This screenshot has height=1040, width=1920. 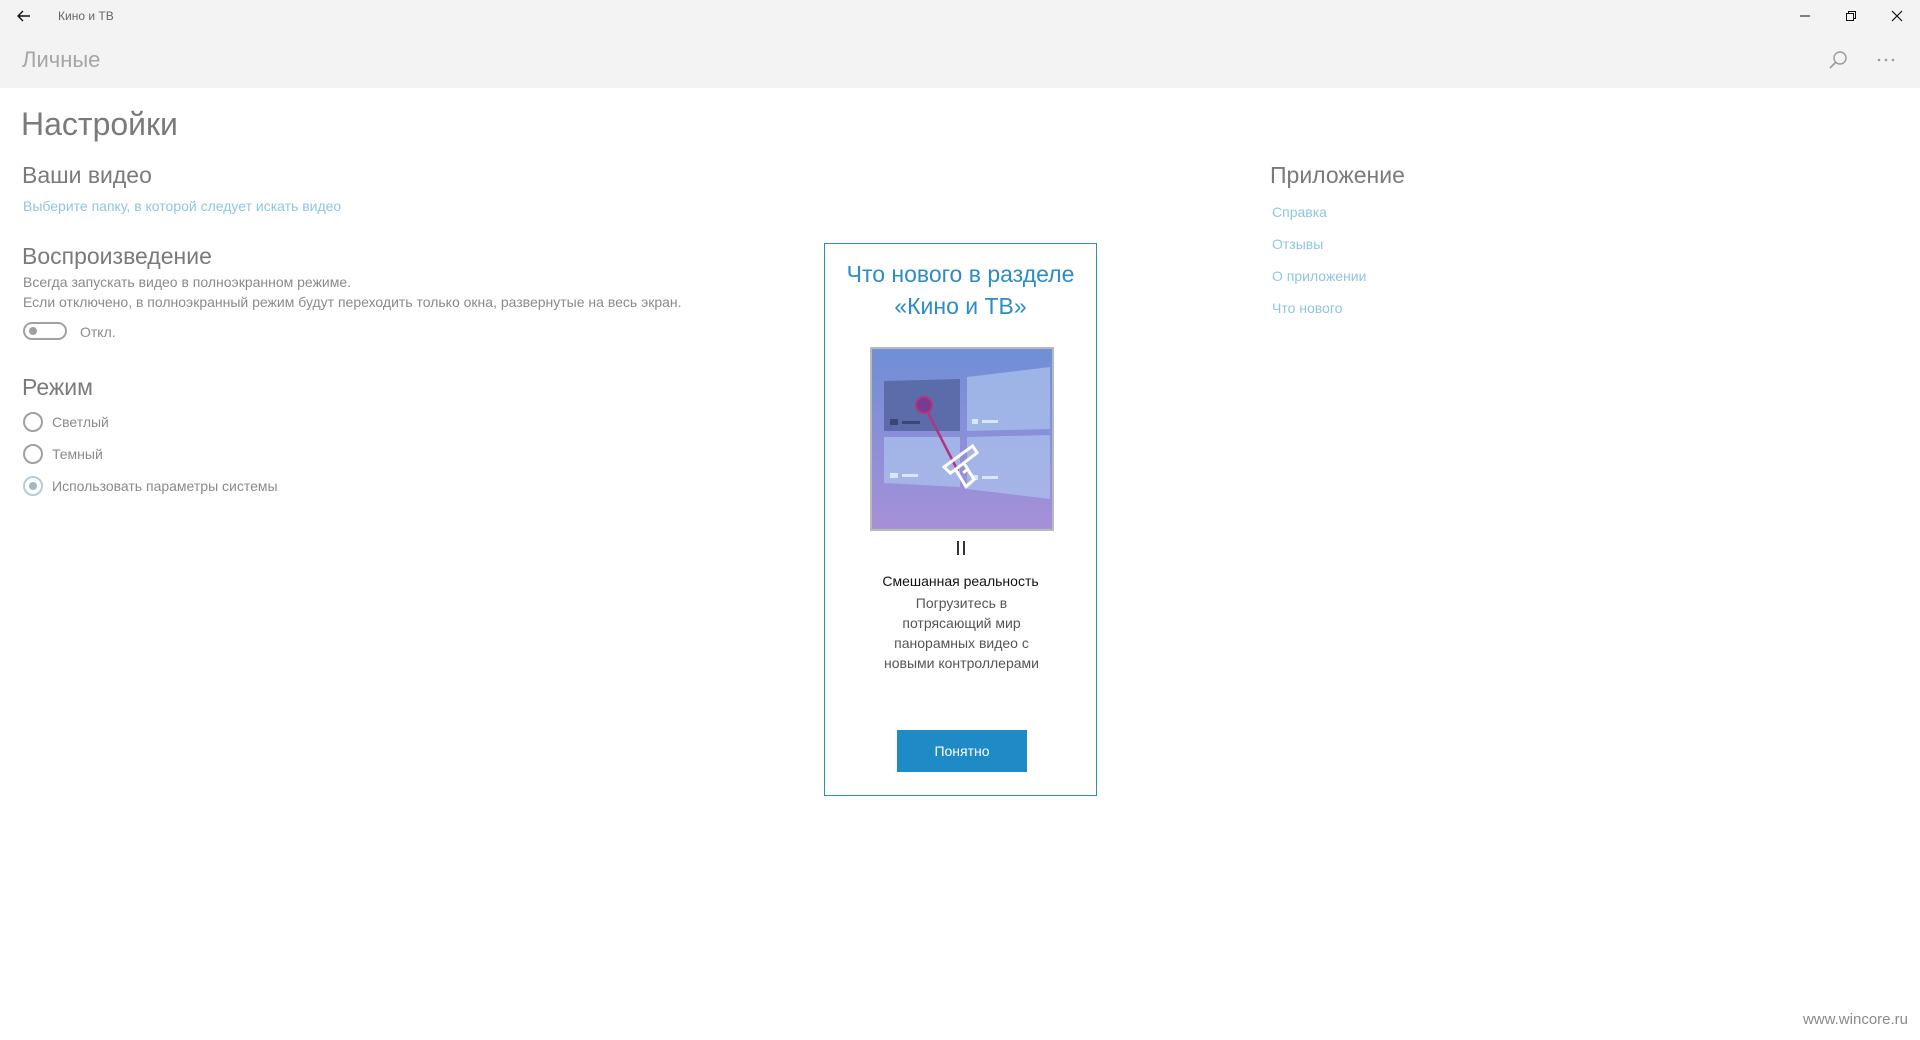 I want to click on watermark: www.wincore.ru, so click(x=1855, y=1019).